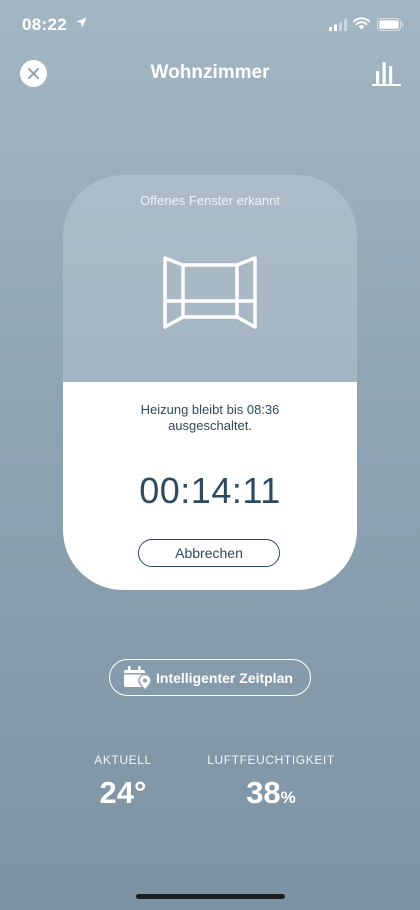 This screenshot has height=910, width=420. Describe the element at coordinates (210, 200) in the screenshot. I see `card-heading: Offenes Fenster erkannt` at that location.